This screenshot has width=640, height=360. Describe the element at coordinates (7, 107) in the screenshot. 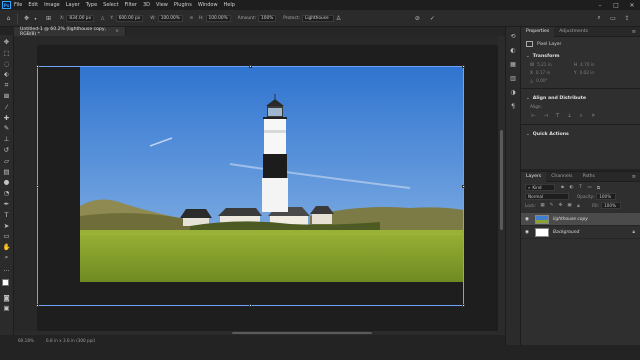

I see `eyedropper-icon: ⁄` at that location.